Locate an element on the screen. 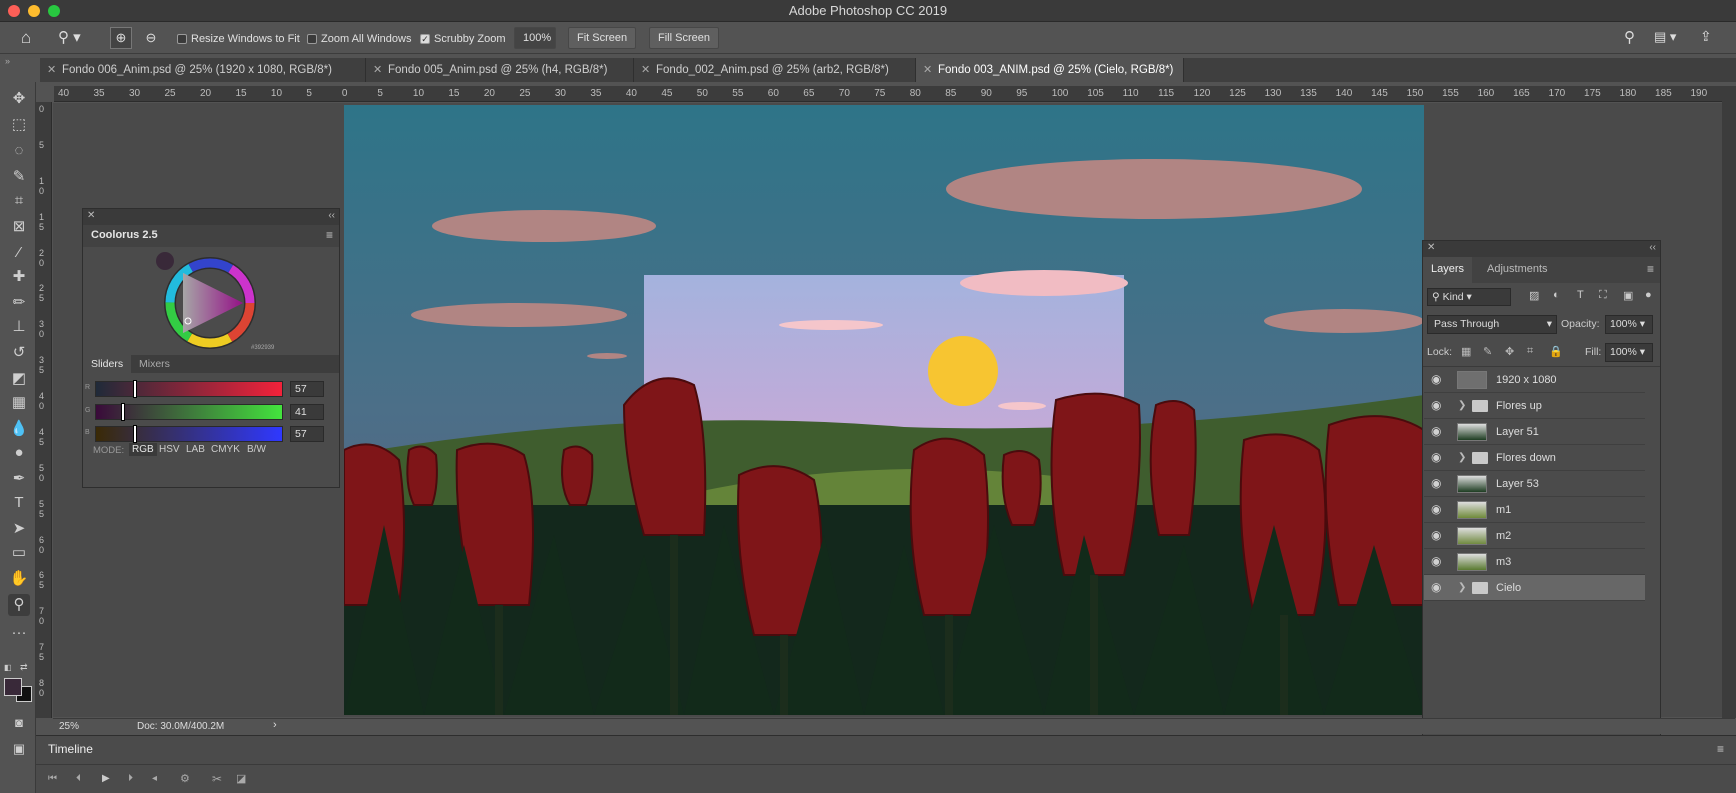  more-tools-icon: ··· is located at coordinates (19, 633).